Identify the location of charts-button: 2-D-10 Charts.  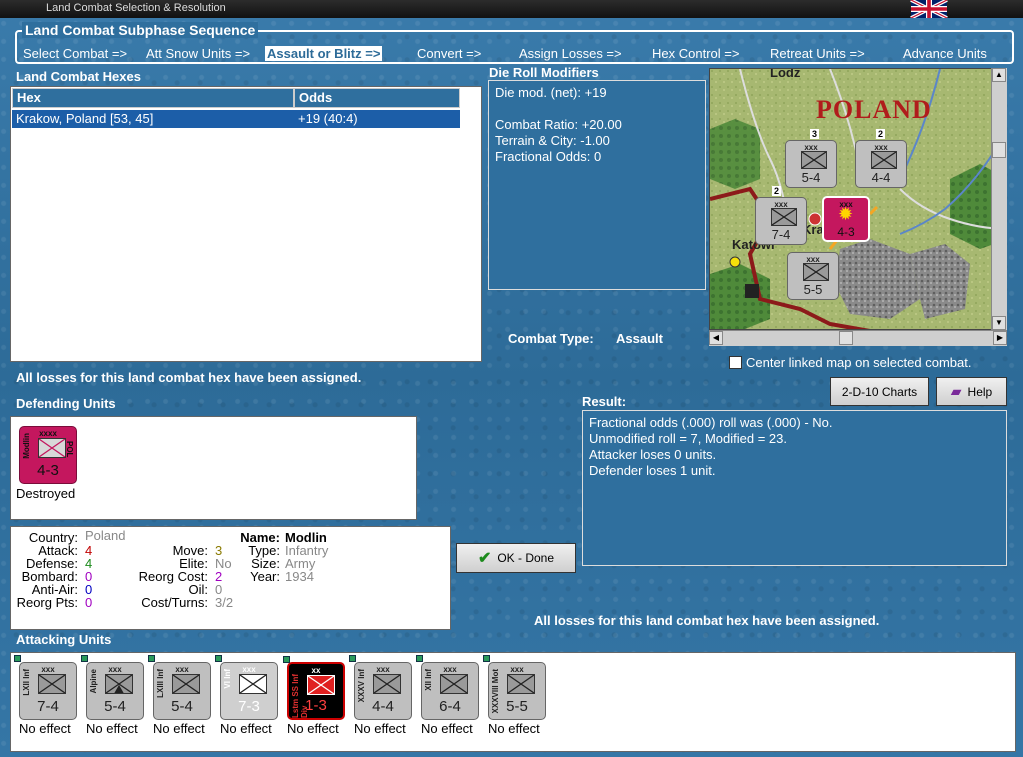
(879, 391).